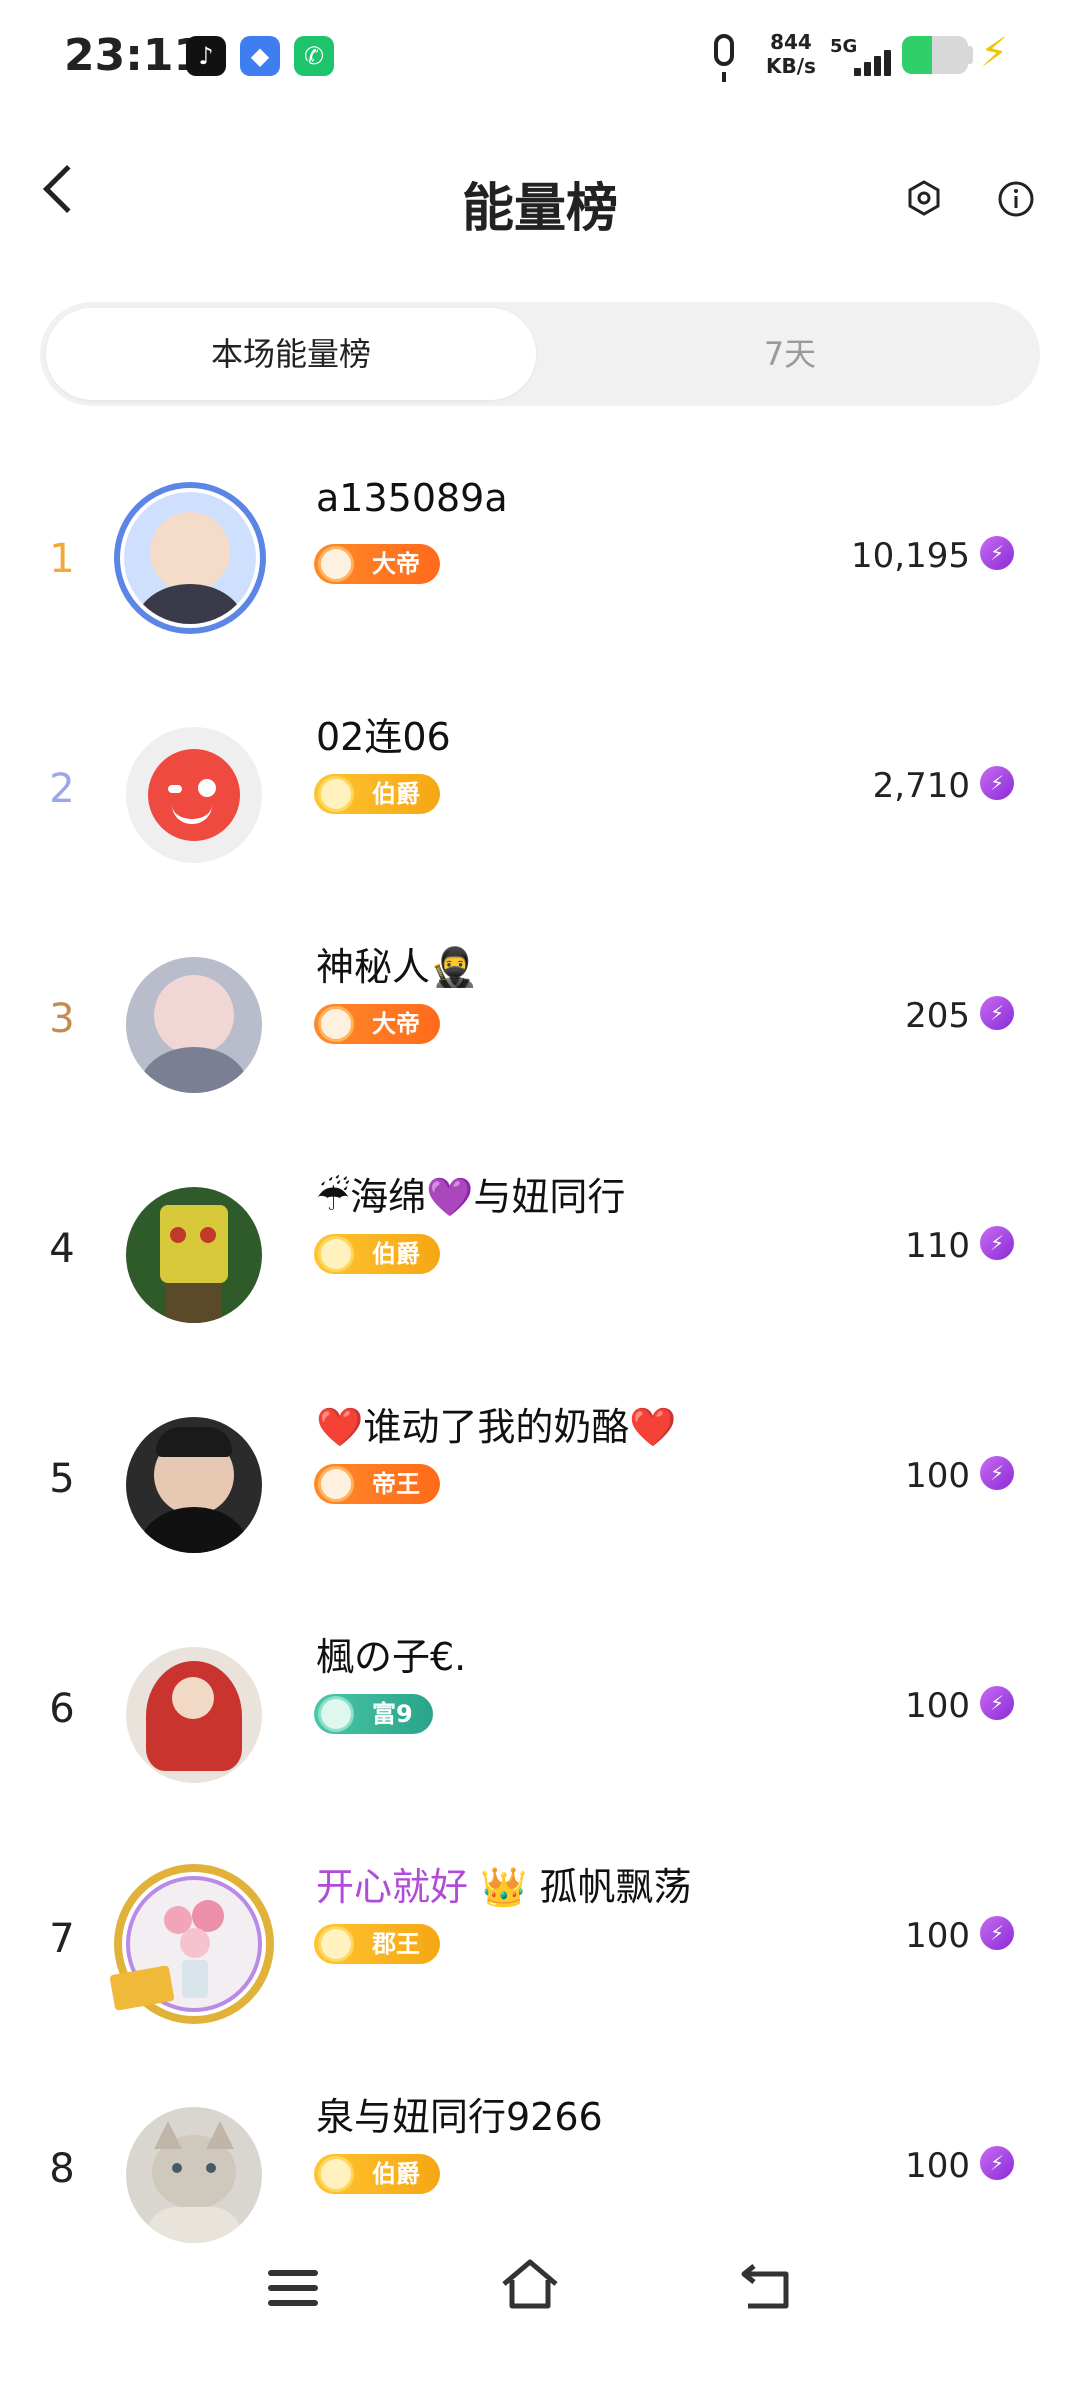  What do you see at coordinates (496, 1427) in the screenshot?
I see `user-name: ❤️谁动了我的奶酪❤️` at bounding box center [496, 1427].